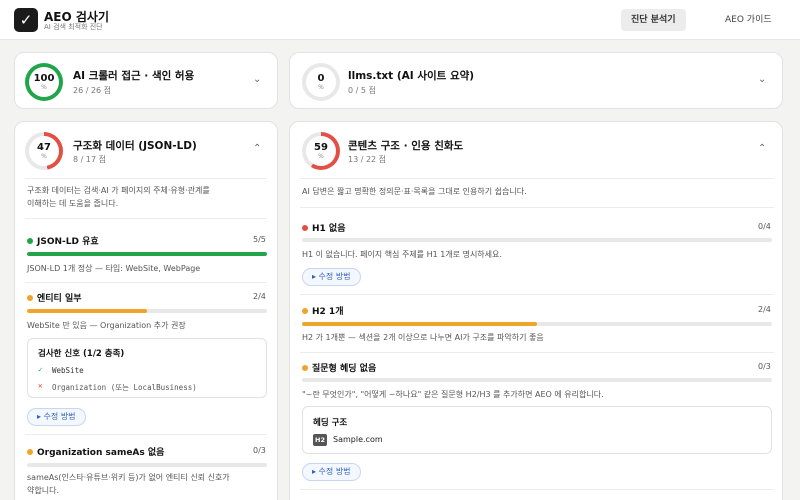 The height and width of the screenshot is (500, 800). Describe the element at coordinates (748, 20) in the screenshot. I see `nav-guide-tab: AEO 가이드` at that location.